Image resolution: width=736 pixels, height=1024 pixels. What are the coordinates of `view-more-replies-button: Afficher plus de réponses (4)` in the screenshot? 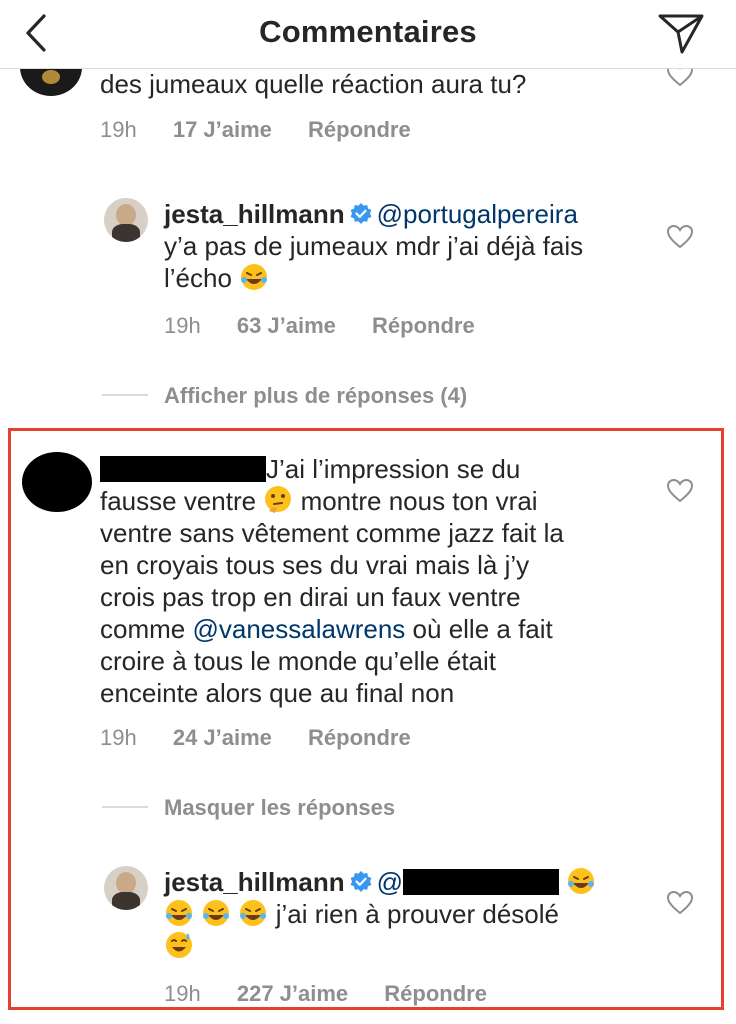 It's located at (315, 396).